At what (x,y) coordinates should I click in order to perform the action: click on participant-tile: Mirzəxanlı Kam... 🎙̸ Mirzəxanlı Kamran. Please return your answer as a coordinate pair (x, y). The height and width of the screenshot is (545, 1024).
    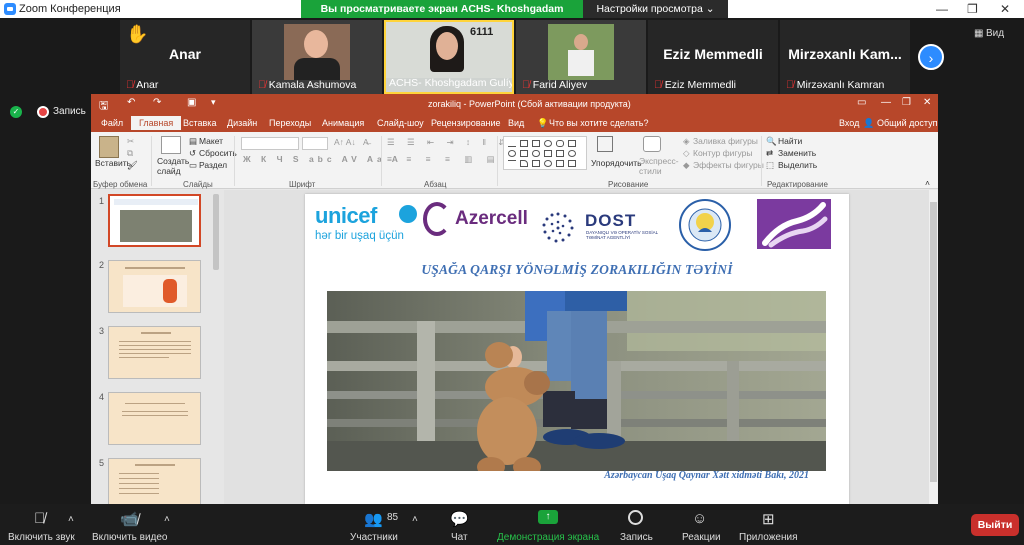
    Looking at the image, I should click on (845, 57).